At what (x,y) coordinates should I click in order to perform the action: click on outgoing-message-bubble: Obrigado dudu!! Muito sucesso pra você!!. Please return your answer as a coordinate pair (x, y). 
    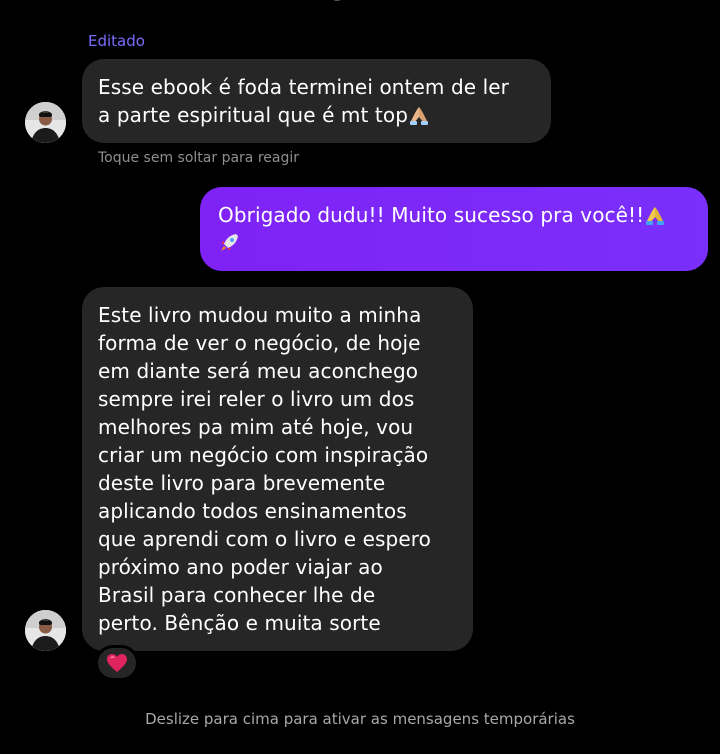
    Looking at the image, I should click on (454, 229).